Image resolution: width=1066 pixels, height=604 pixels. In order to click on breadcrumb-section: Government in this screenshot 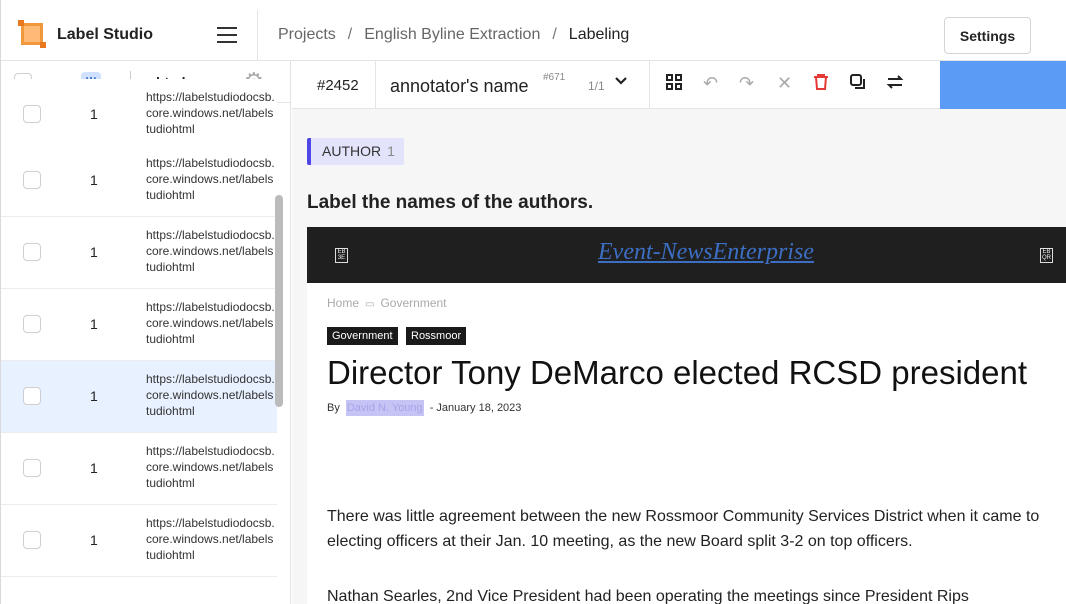, I will do `click(413, 303)`.